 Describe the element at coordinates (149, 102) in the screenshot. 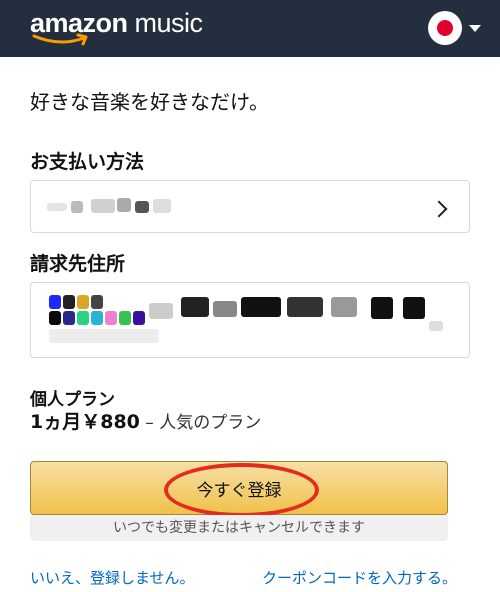

I see `tagline: 好きな音楽を好きなだけ。` at that location.